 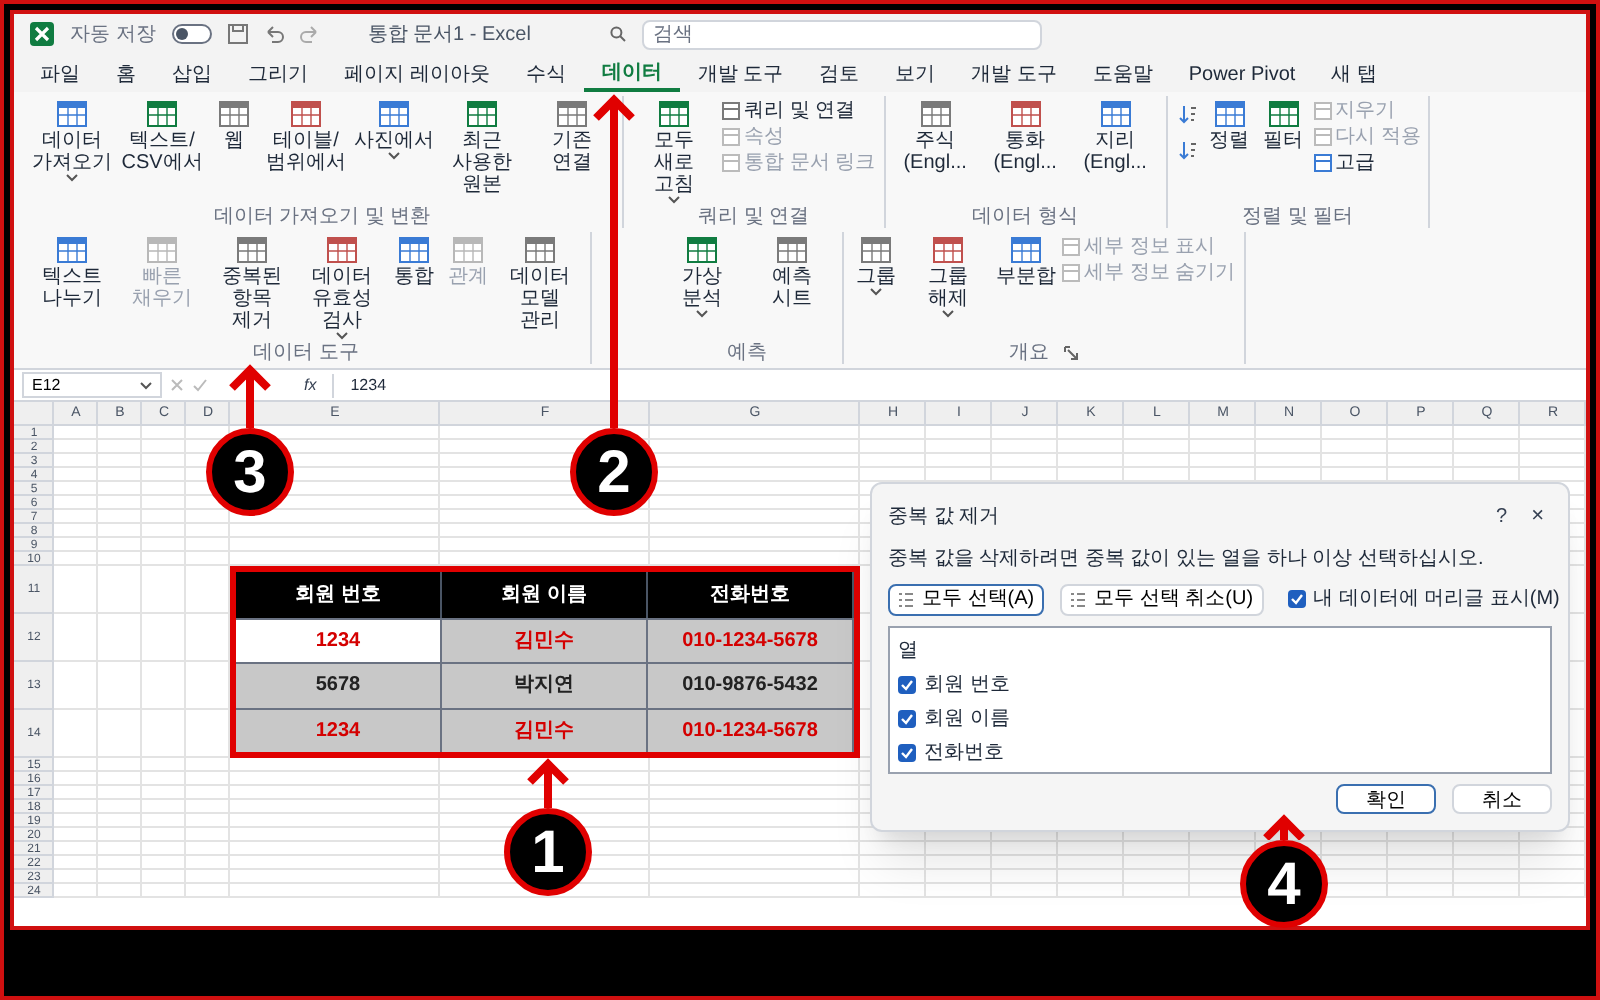 I want to click on search-field: 검색, so click(x=842, y=34).